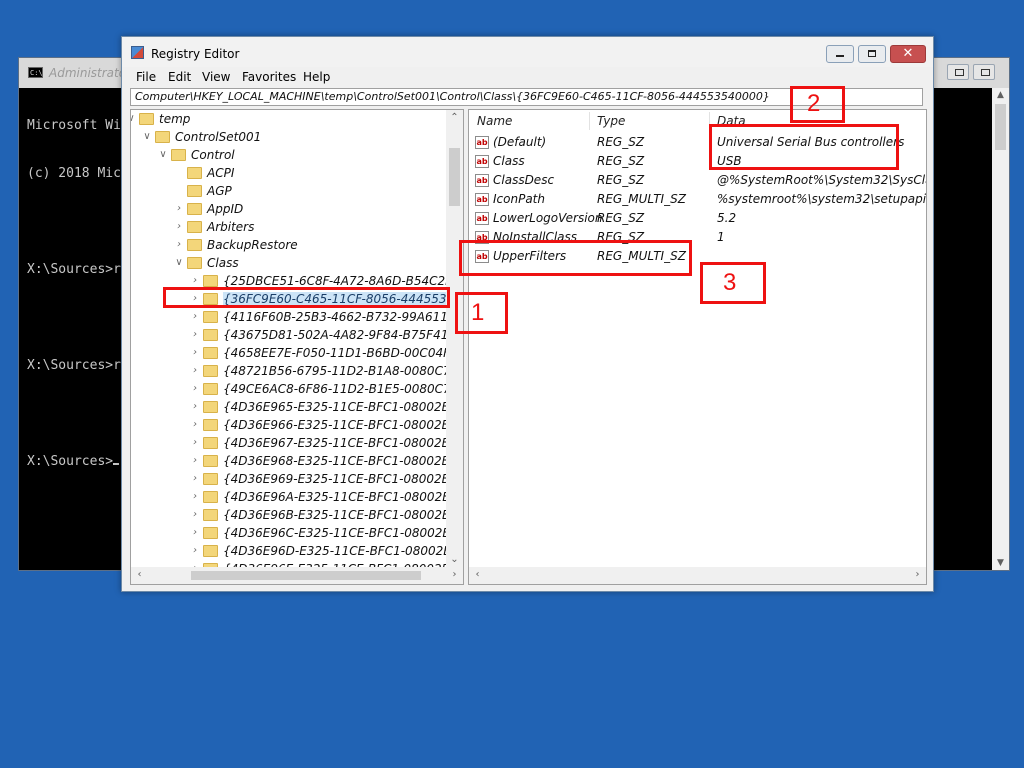 The height and width of the screenshot is (768, 1024). Describe the element at coordinates (297, 534) in the screenshot. I see `tree-node: › {4D36E96C-E325-11CE-BFC1-08002BE10318}` at that location.